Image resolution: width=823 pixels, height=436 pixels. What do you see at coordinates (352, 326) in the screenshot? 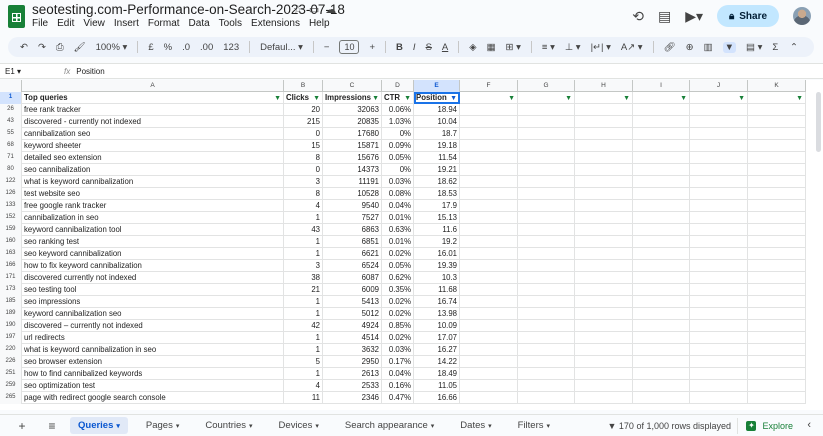
I see `impressions-cell: 4924` at bounding box center [352, 326].